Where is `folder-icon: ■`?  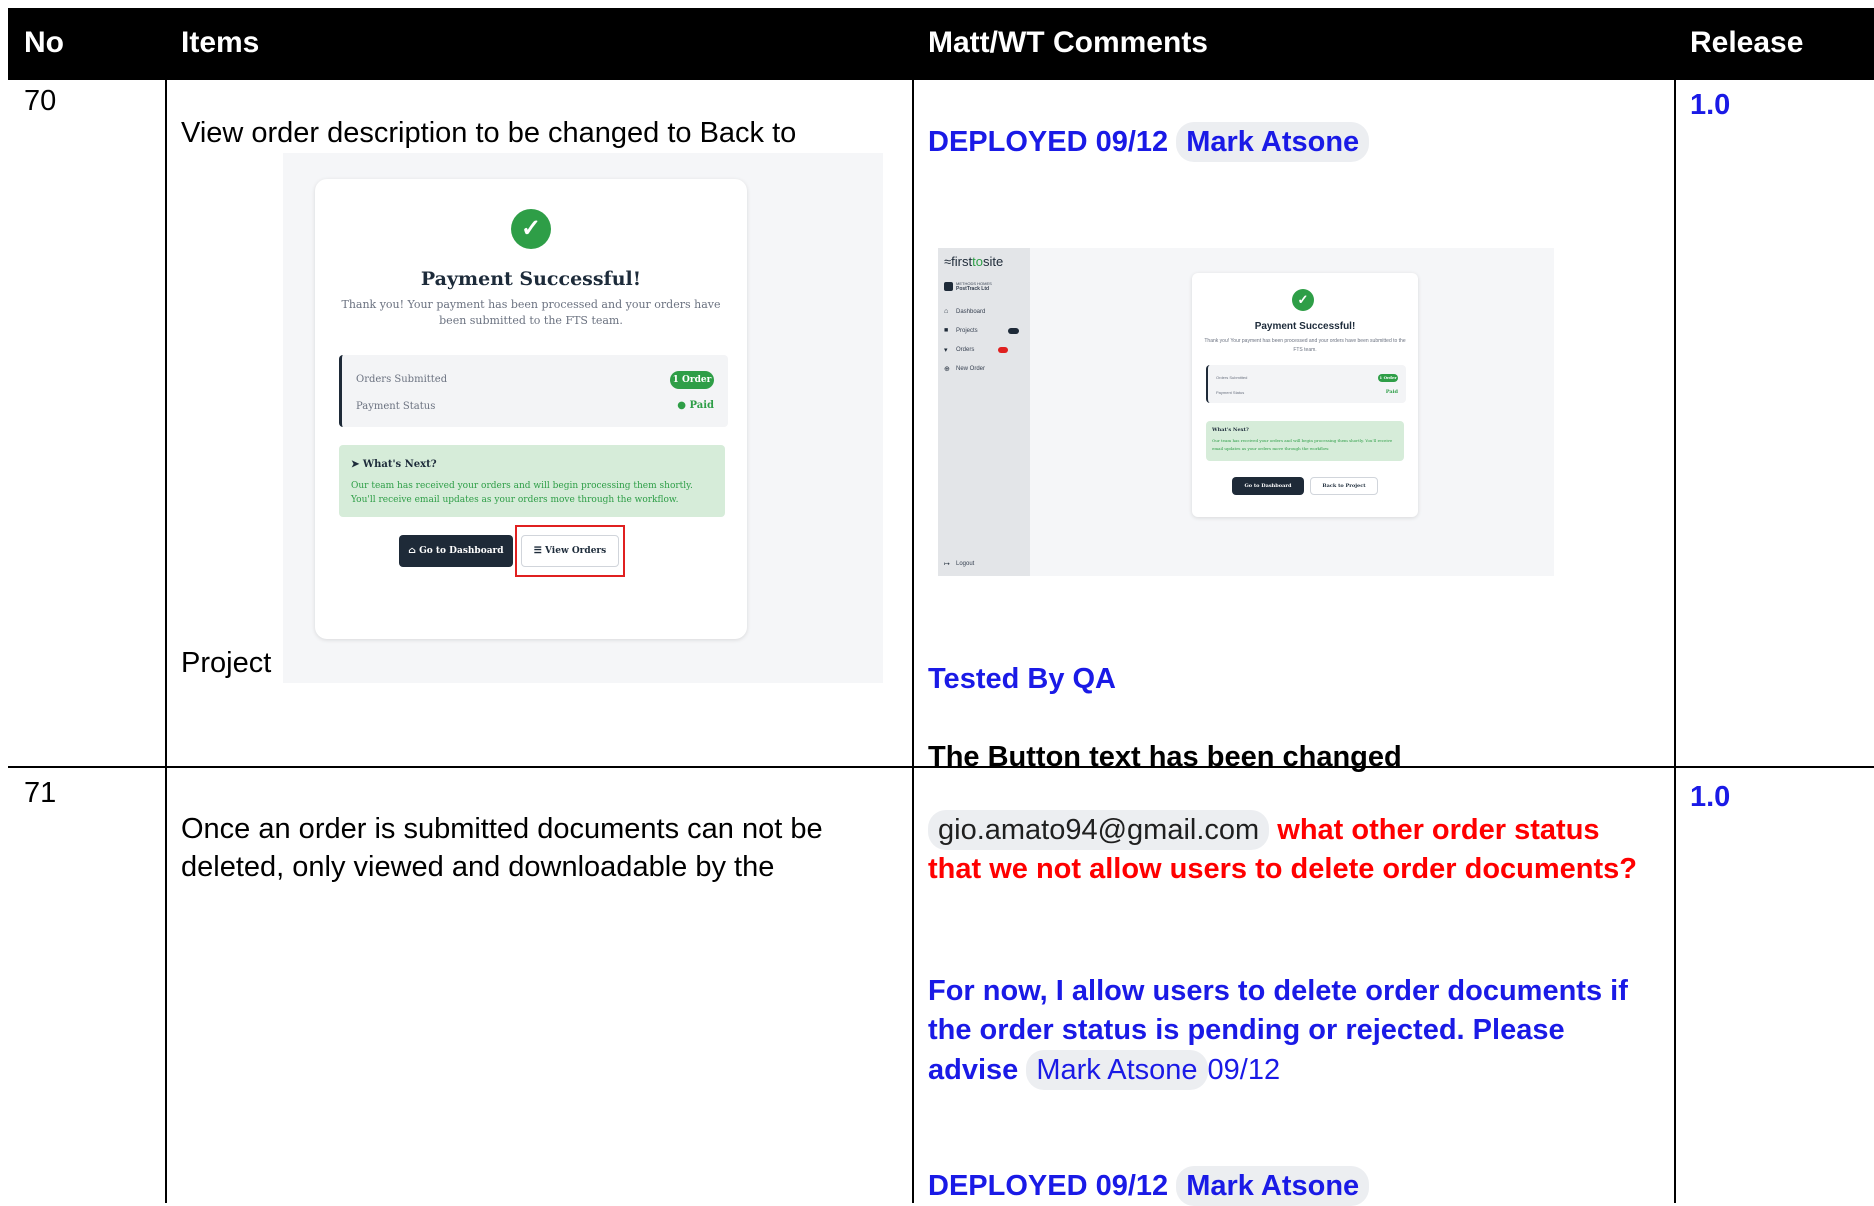 folder-icon: ■ is located at coordinates (946, 330).